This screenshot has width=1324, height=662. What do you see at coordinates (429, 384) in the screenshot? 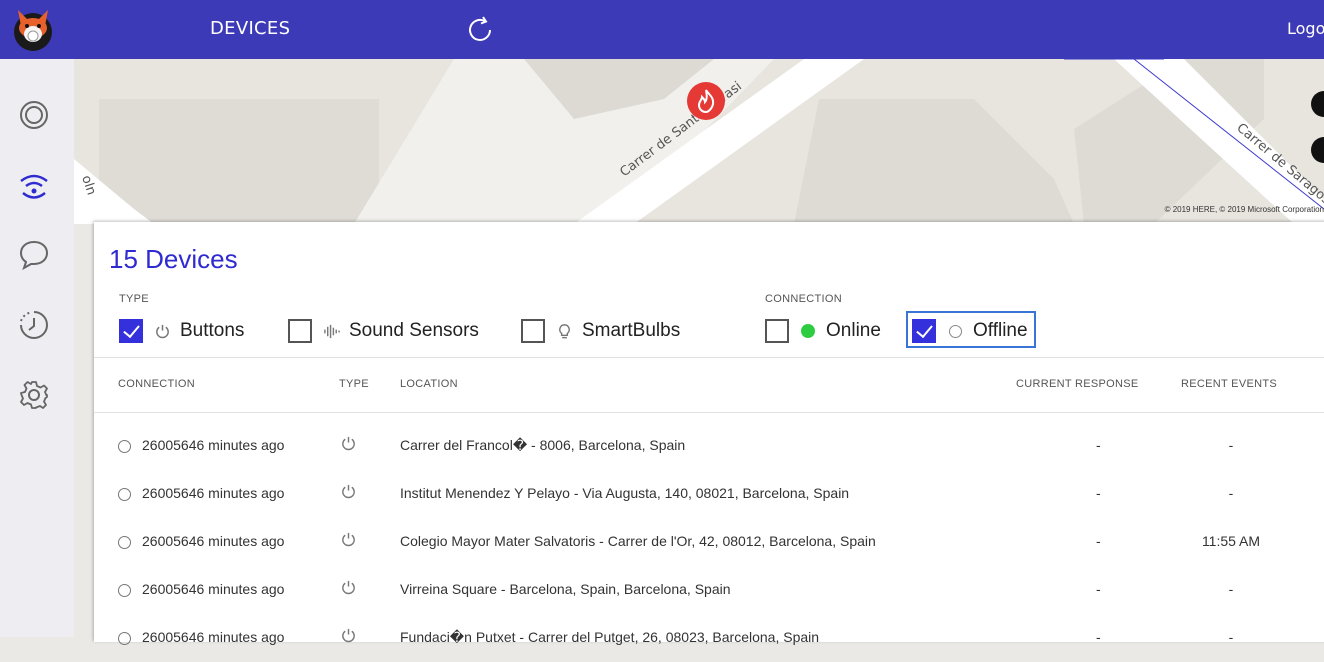
I see `column-header-location: LOCATION` at bounding box center [429, 384].